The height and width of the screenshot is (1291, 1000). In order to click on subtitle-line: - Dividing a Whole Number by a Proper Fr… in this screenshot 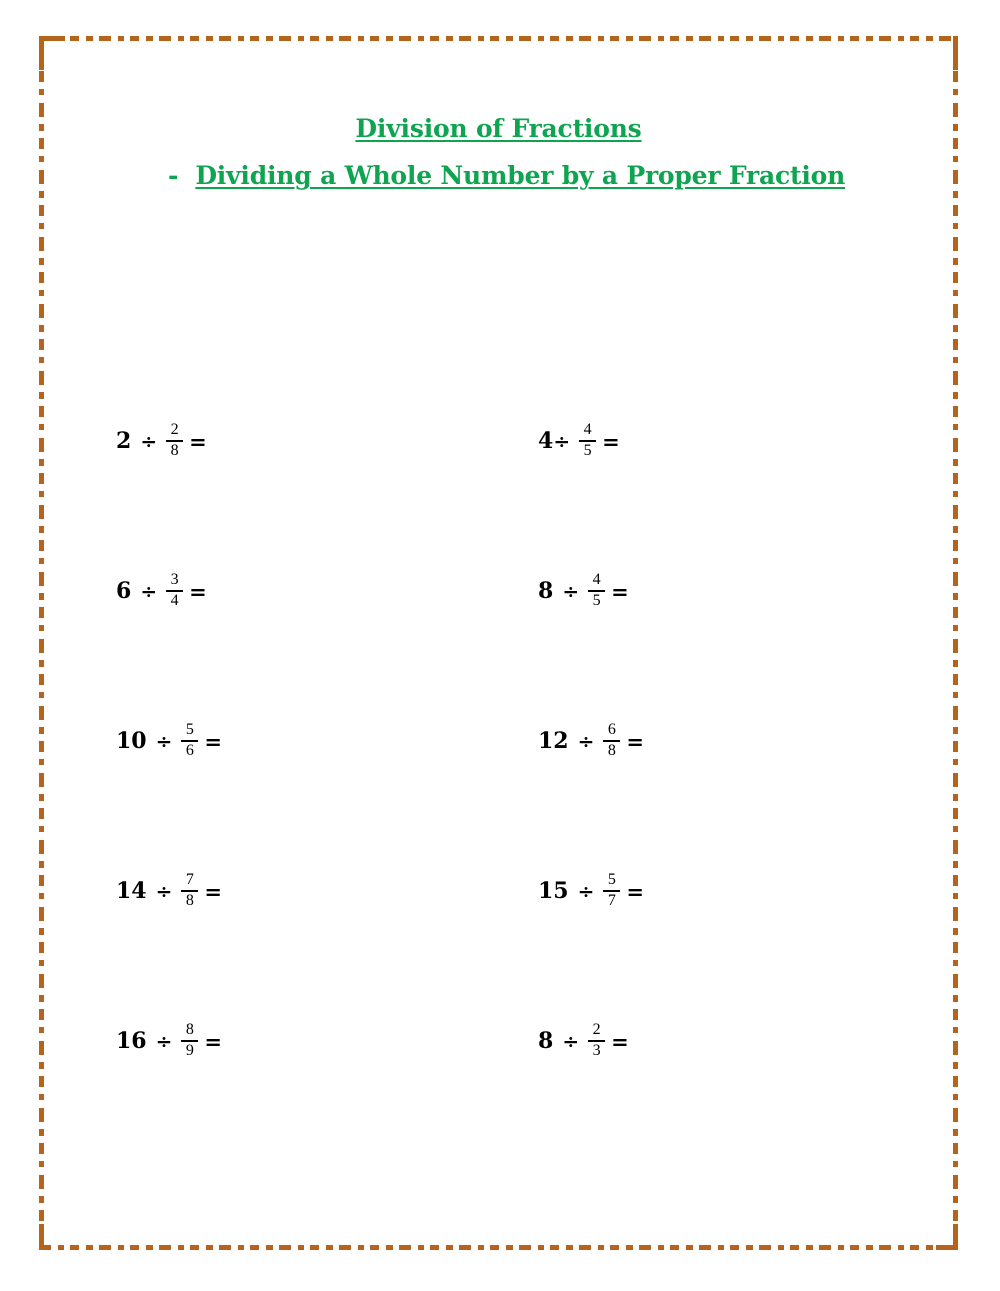, I will do `click(498, 176)`.